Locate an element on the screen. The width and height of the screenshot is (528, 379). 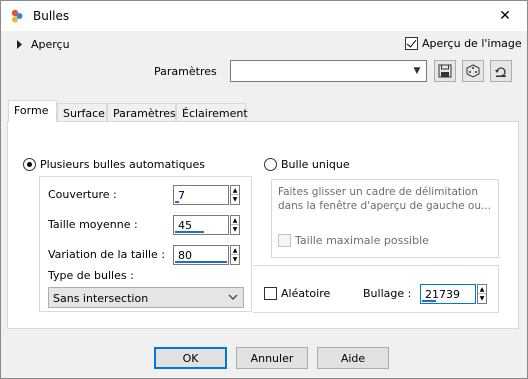
preview-label: Aperçu is located at coordinates (50, 44).